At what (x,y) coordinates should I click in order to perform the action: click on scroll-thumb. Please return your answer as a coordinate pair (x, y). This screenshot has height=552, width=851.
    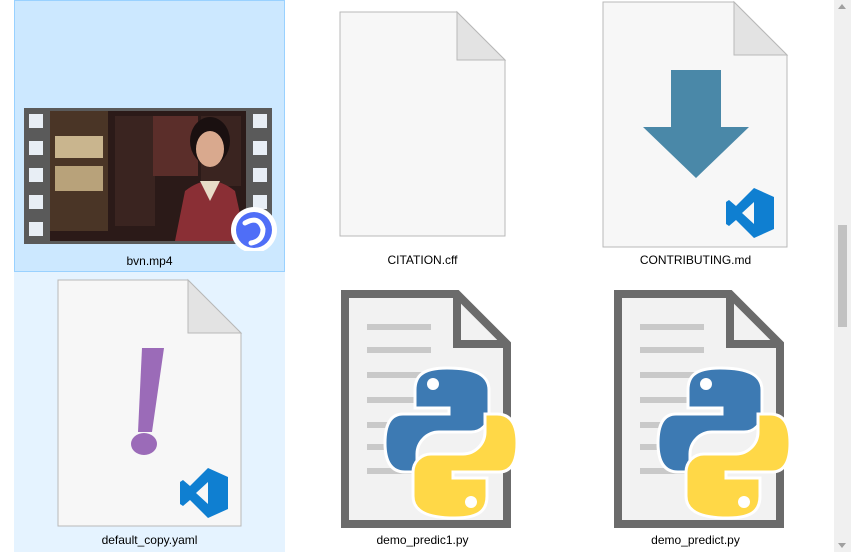
    Looking at the image, I should click on (842, 276).